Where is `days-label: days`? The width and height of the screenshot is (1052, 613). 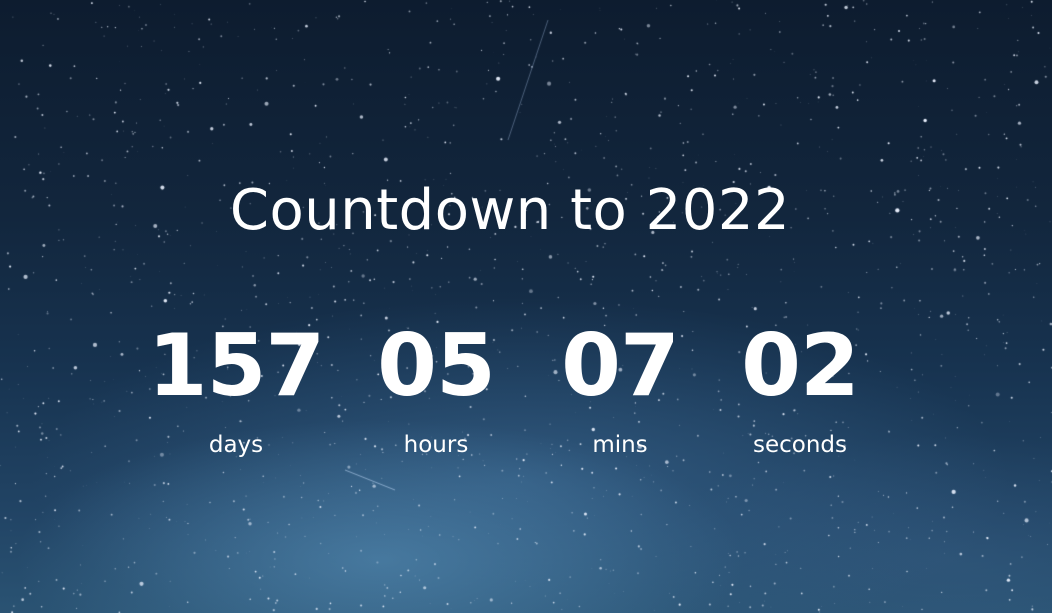
days-label: days is located at coordinates (236, 445).